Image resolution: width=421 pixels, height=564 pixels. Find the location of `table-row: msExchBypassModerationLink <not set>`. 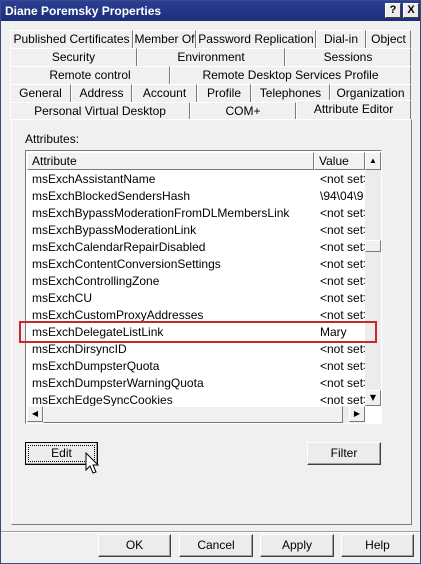

table-row: msExchBypassModerationLink <not set> is located at coordinates (196, 230).